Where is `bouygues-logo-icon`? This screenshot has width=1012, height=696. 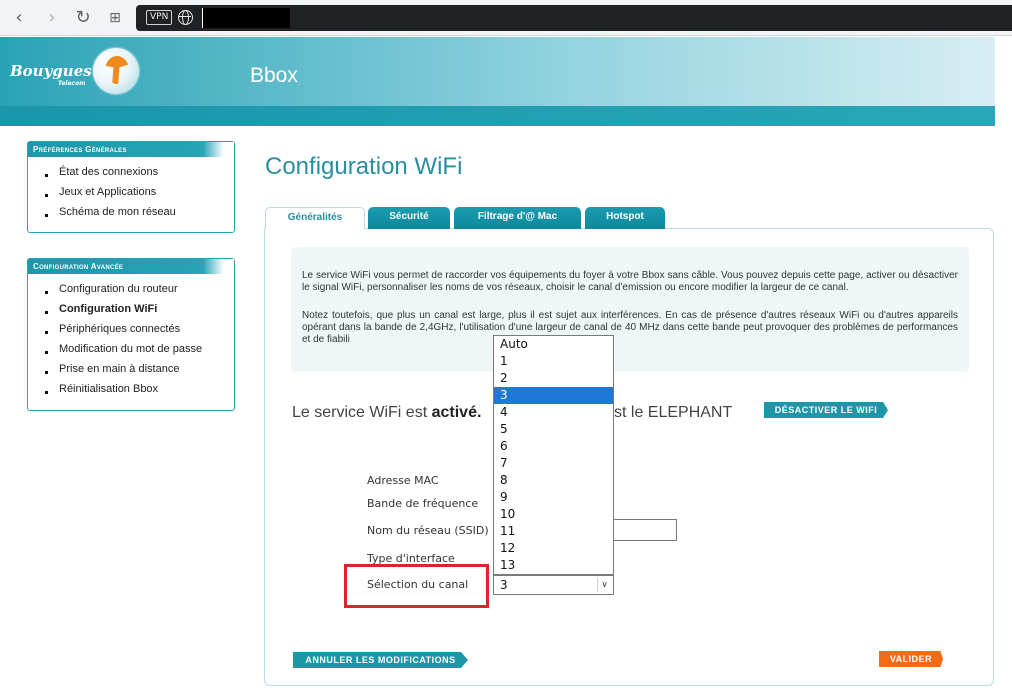 bouygues-logo-icon is located at coordinates (116, 71).